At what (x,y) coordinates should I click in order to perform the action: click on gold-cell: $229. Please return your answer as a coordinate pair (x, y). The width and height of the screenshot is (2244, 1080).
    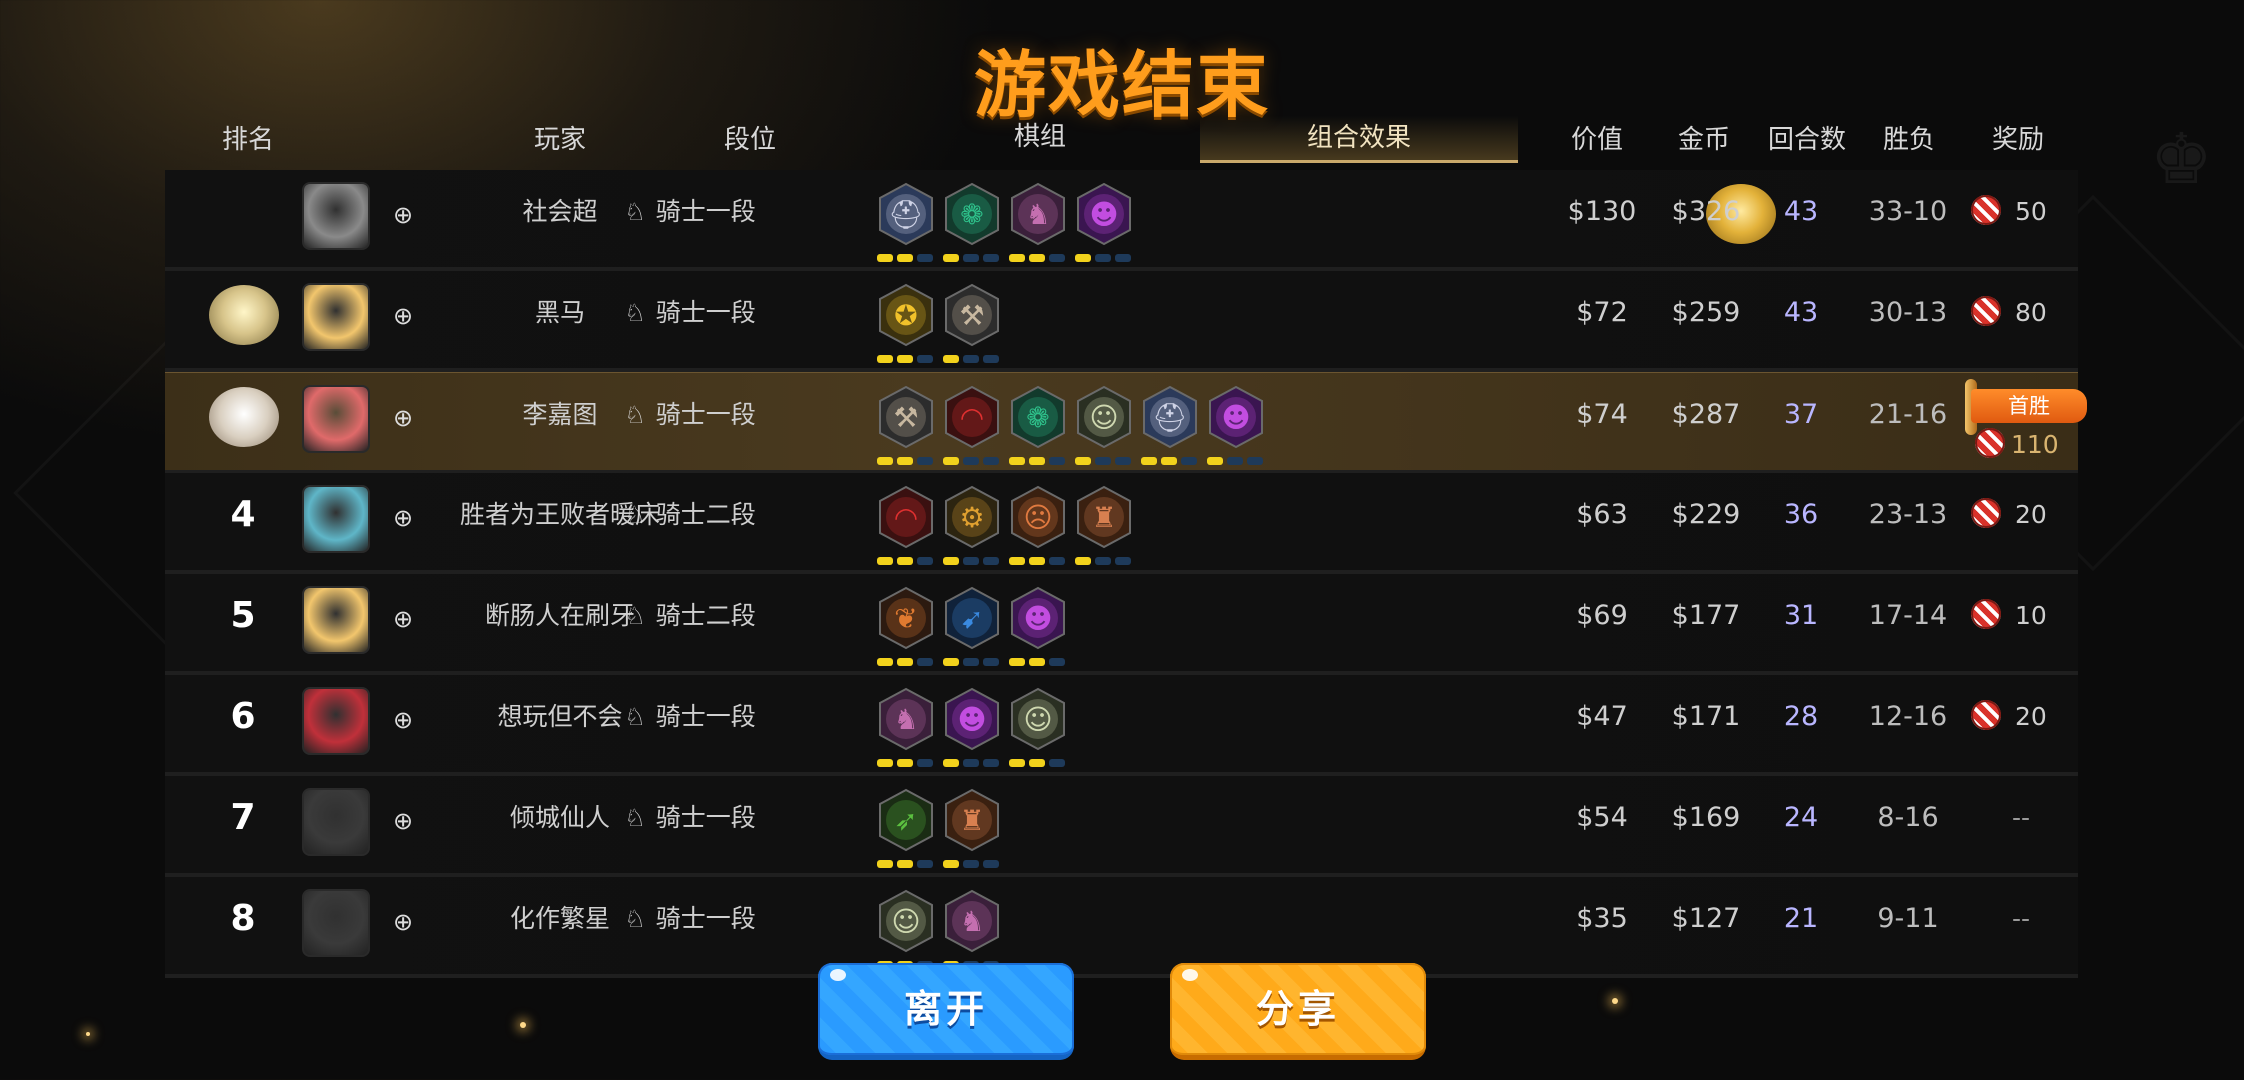
    Looking at the image, I should click on (1706, 514).